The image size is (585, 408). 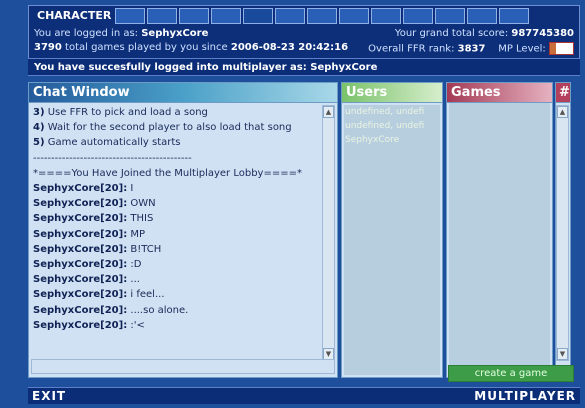 What do you see at coordinates (39, 112) in the screenshot?
I see `chat-message-prefix: 3)` at bounding box center [39, 112].